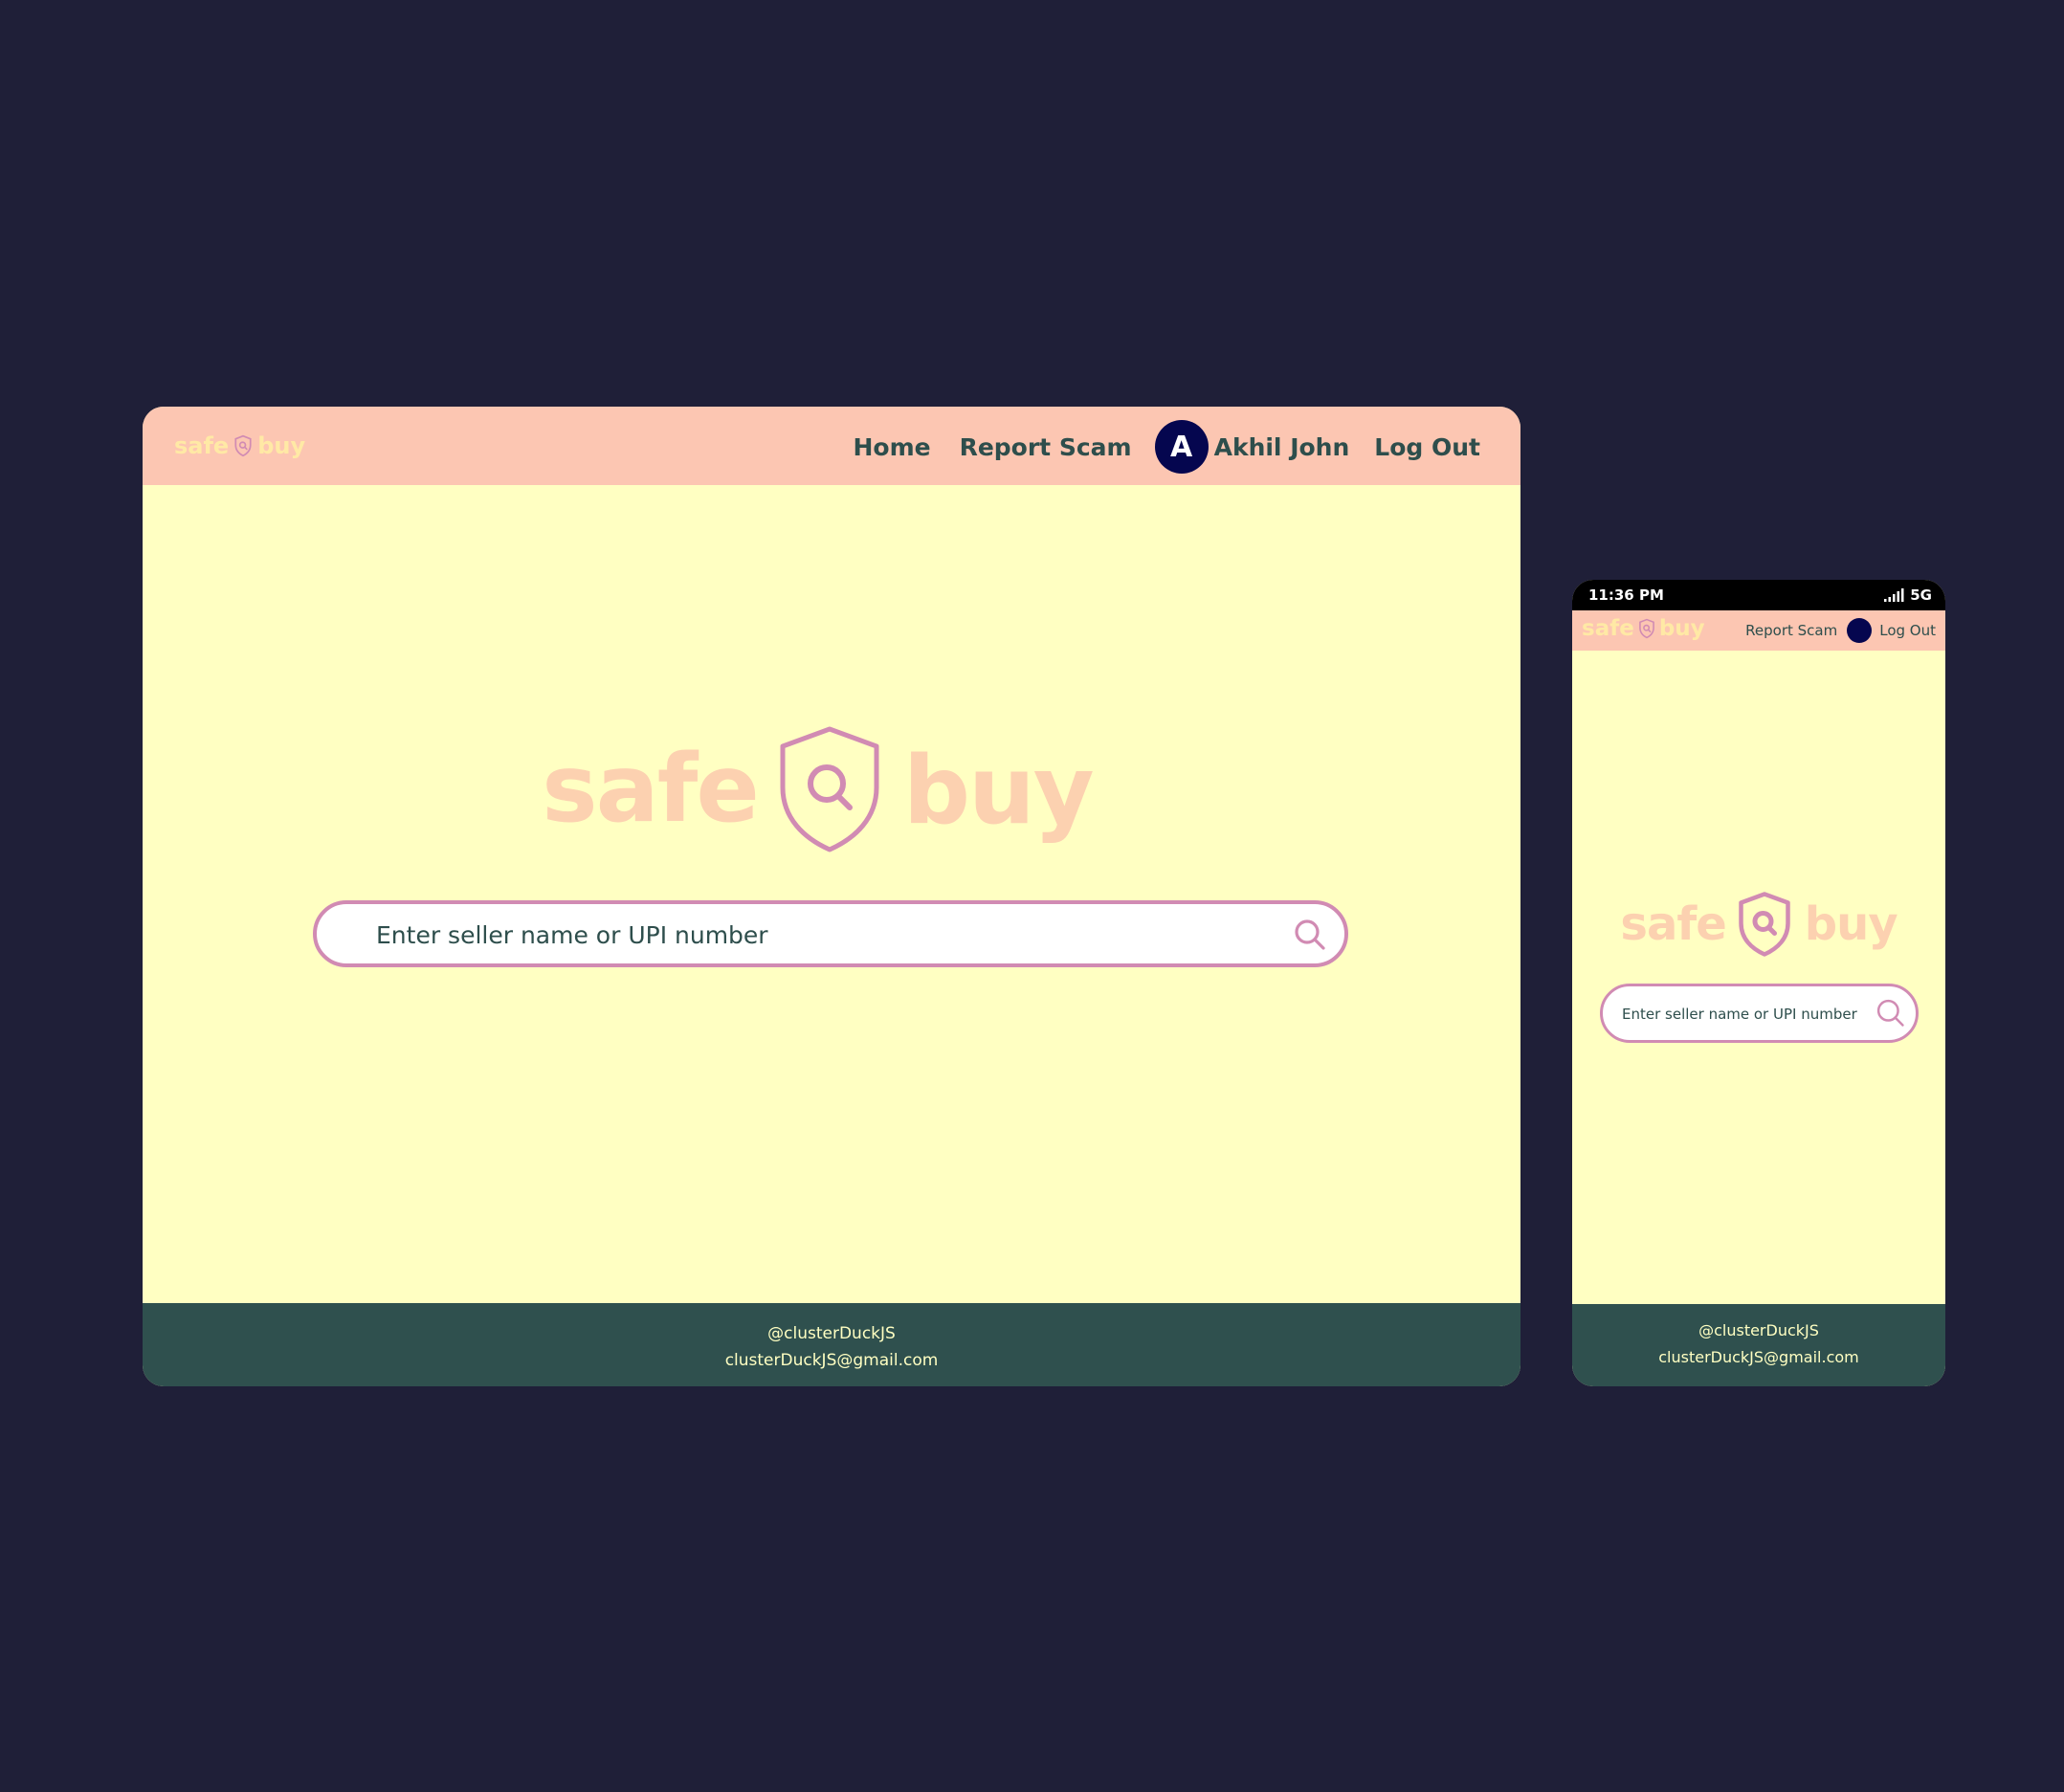  What do you see at coordinates (1181, 447) in the screenshot?
I see `avatar: A` at bounding box center [1181, 447].